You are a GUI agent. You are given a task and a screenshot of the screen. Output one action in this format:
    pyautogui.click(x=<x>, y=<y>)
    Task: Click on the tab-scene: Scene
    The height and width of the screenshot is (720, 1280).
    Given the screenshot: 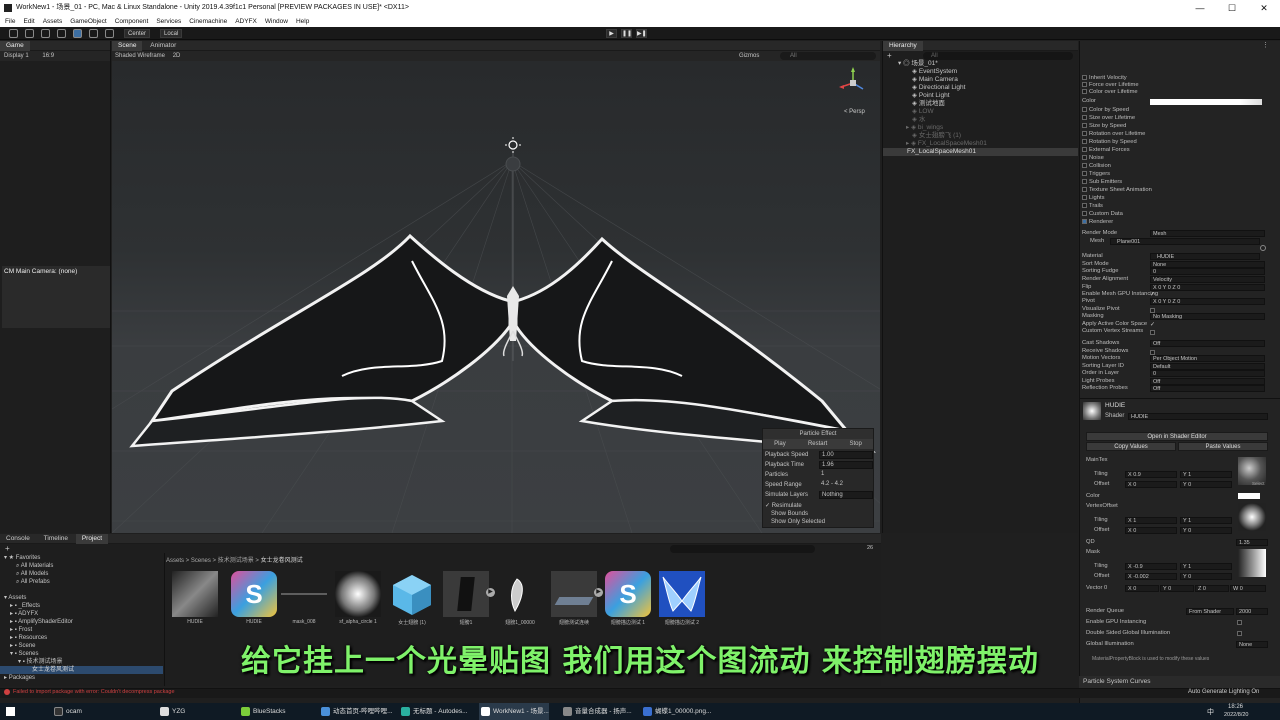 What is the action you would take?
    pyautogui.click(x=127, y=46)
    